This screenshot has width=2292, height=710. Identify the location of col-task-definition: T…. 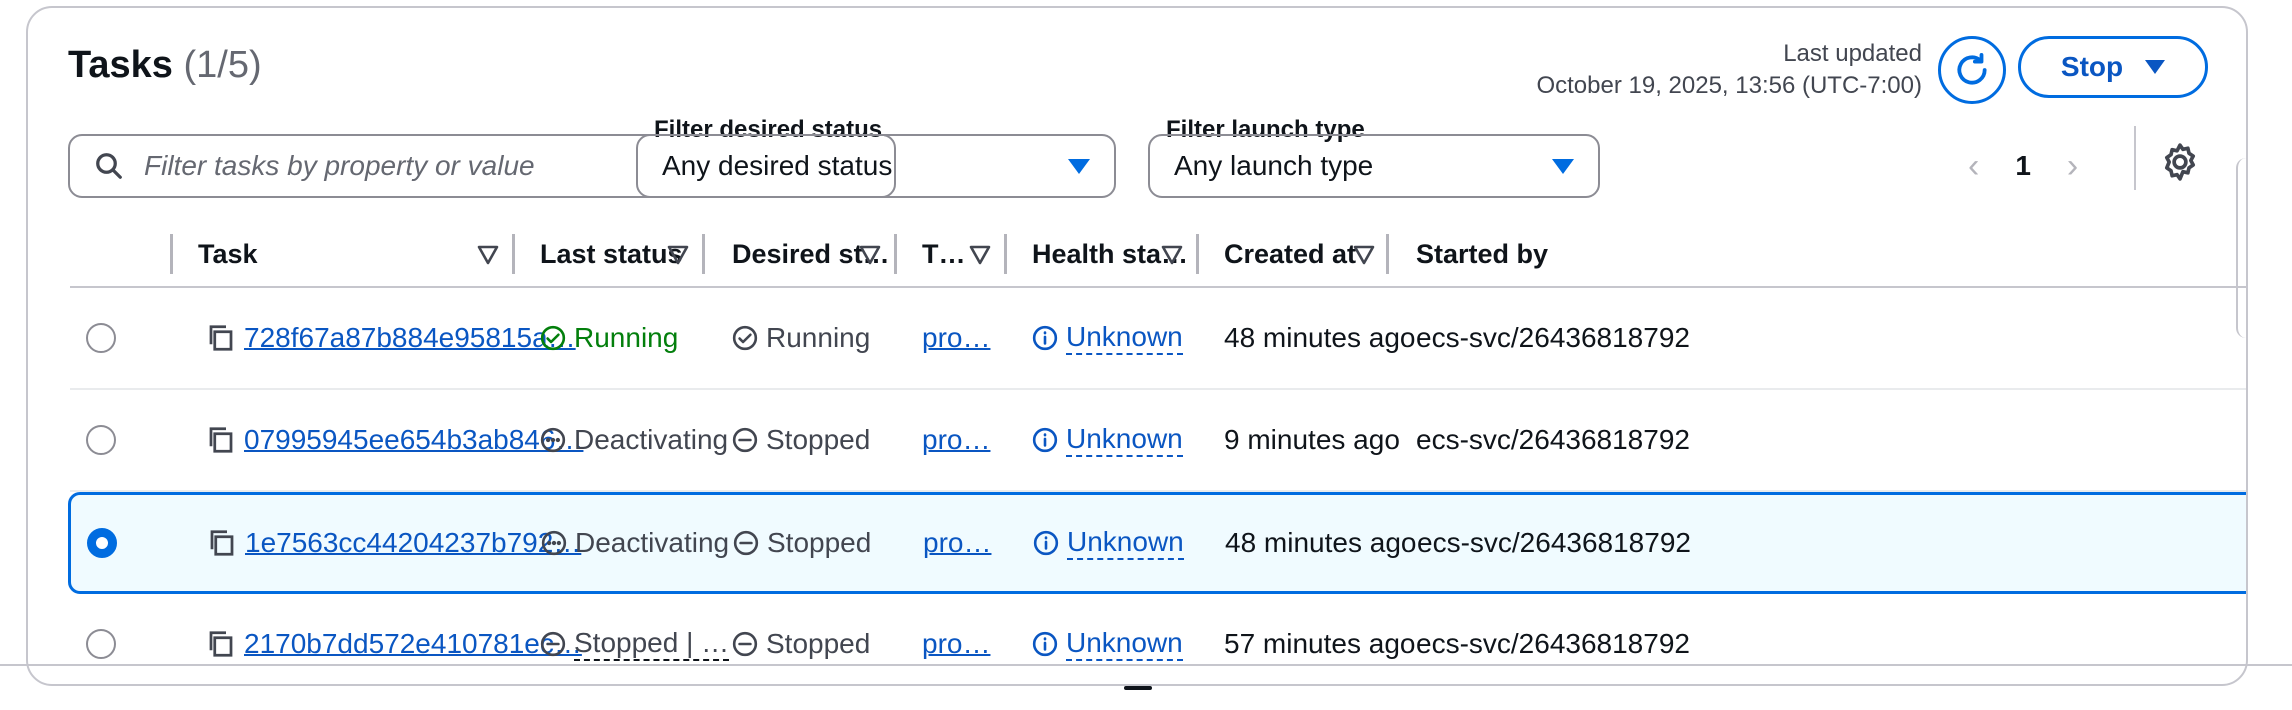
(944, 254).